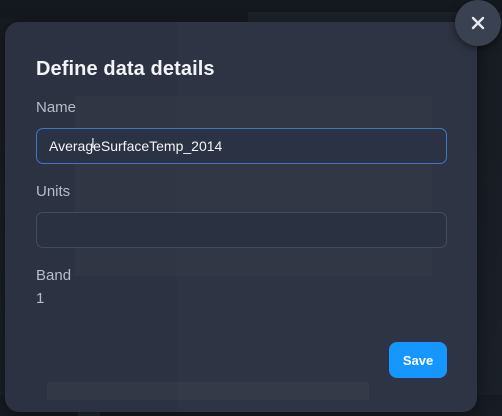  I want to click on band-label: Band, so click(54, 275).